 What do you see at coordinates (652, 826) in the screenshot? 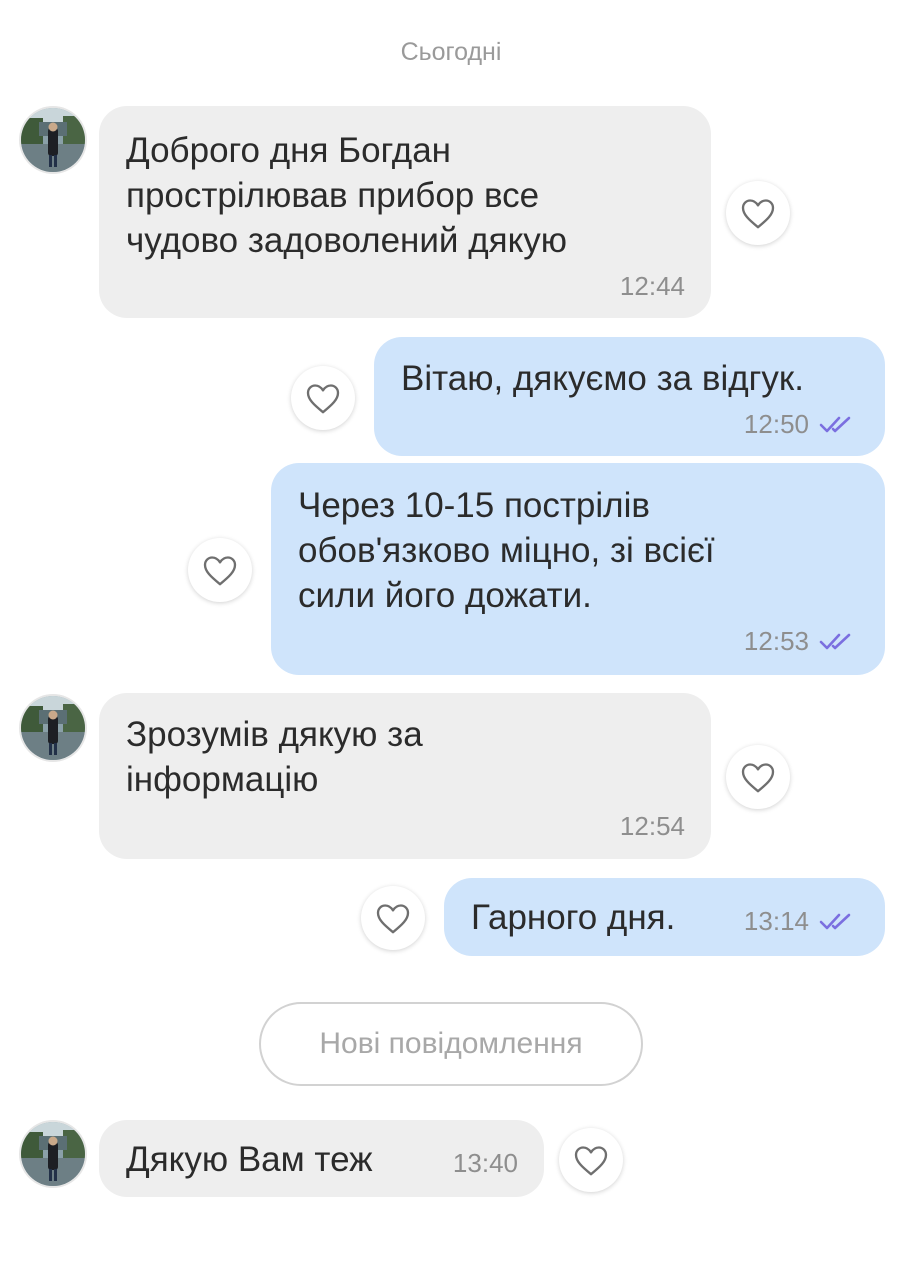
I see `message-time: 12:54` at bounding box center [652, 826].